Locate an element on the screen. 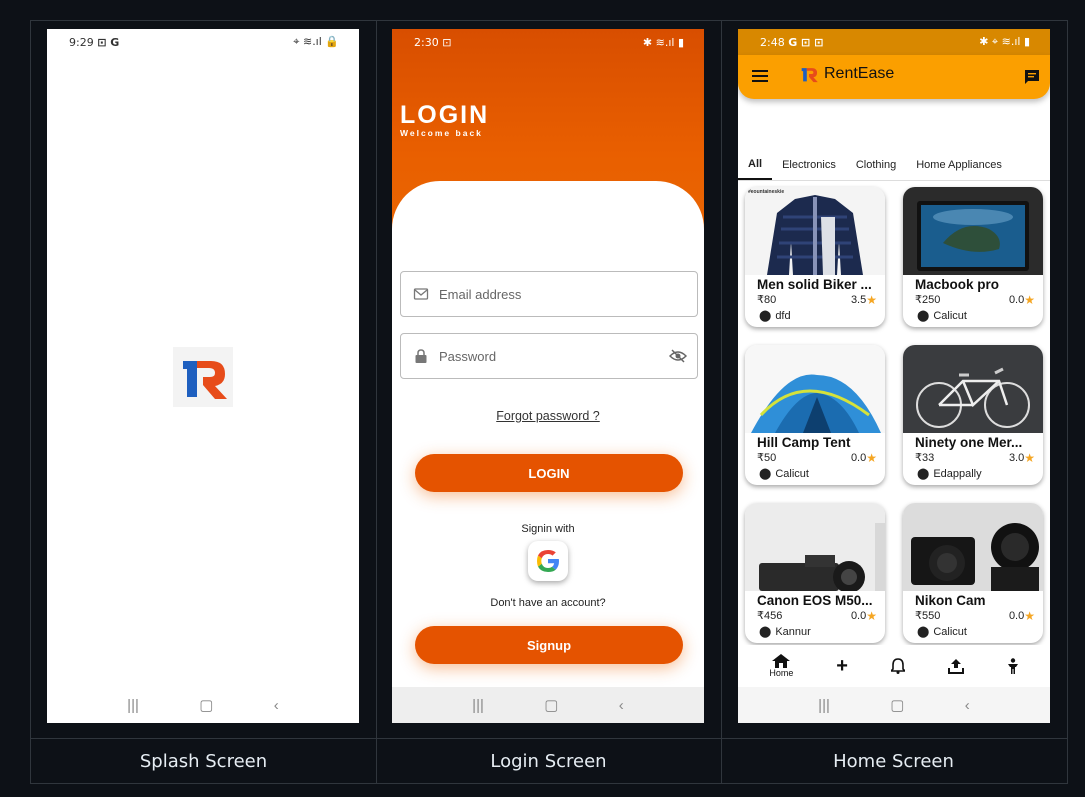 The width and height of the screenshot is (1085, 797). forgot-password-link: Forgot password ? is located at coordinates (548, 416).